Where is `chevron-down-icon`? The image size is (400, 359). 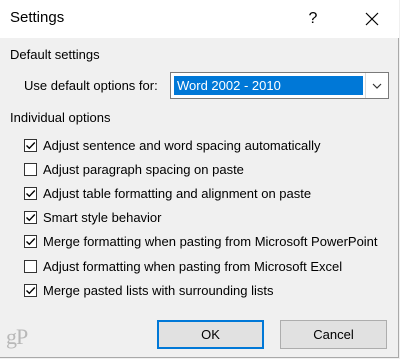 chevron-down-icon is located at coordinates (376, 85).